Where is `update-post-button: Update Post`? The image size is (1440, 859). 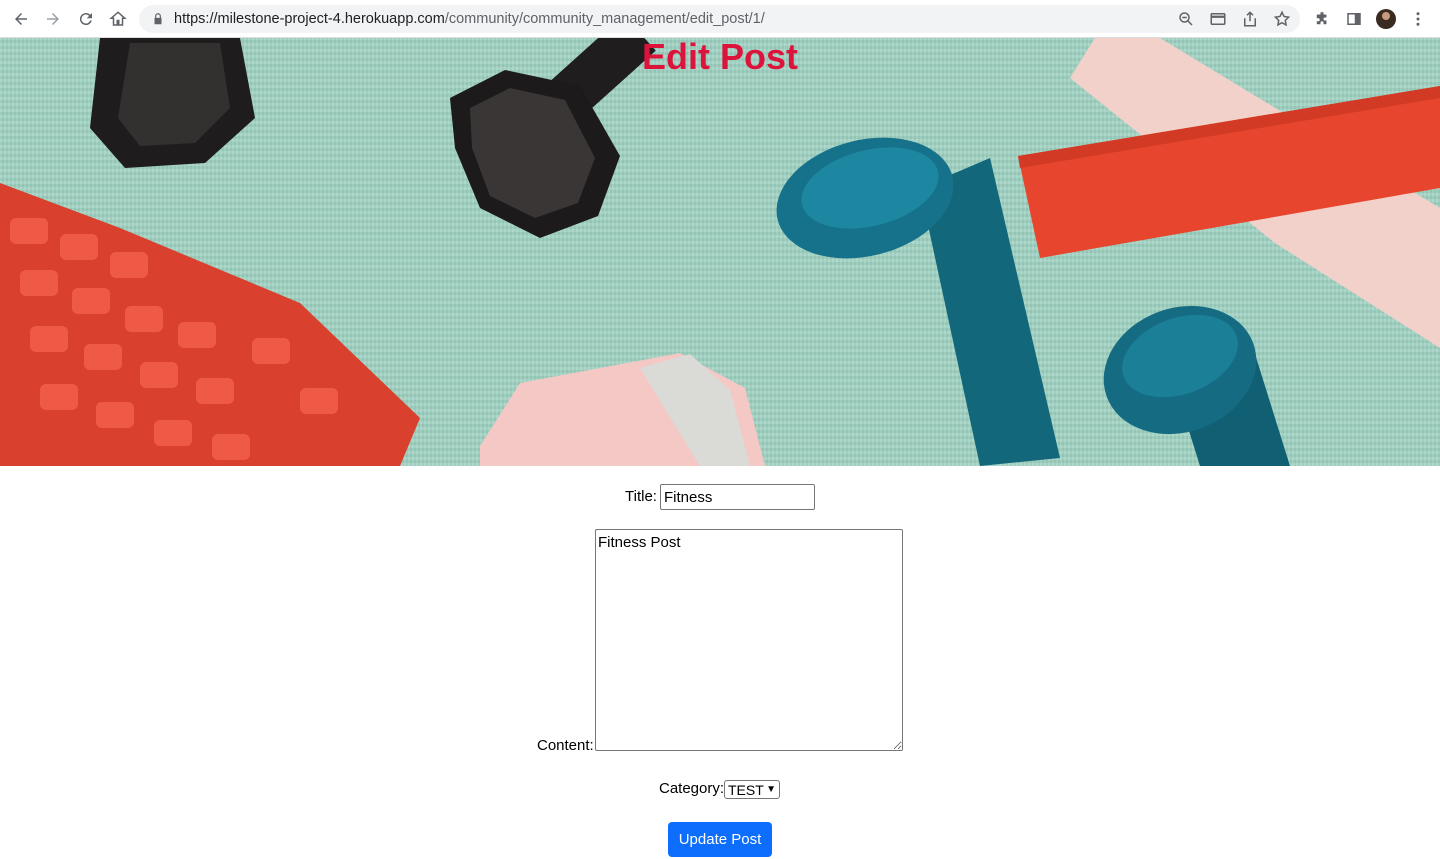 update-post-button: Update Post is located at coordinates (720, 839).